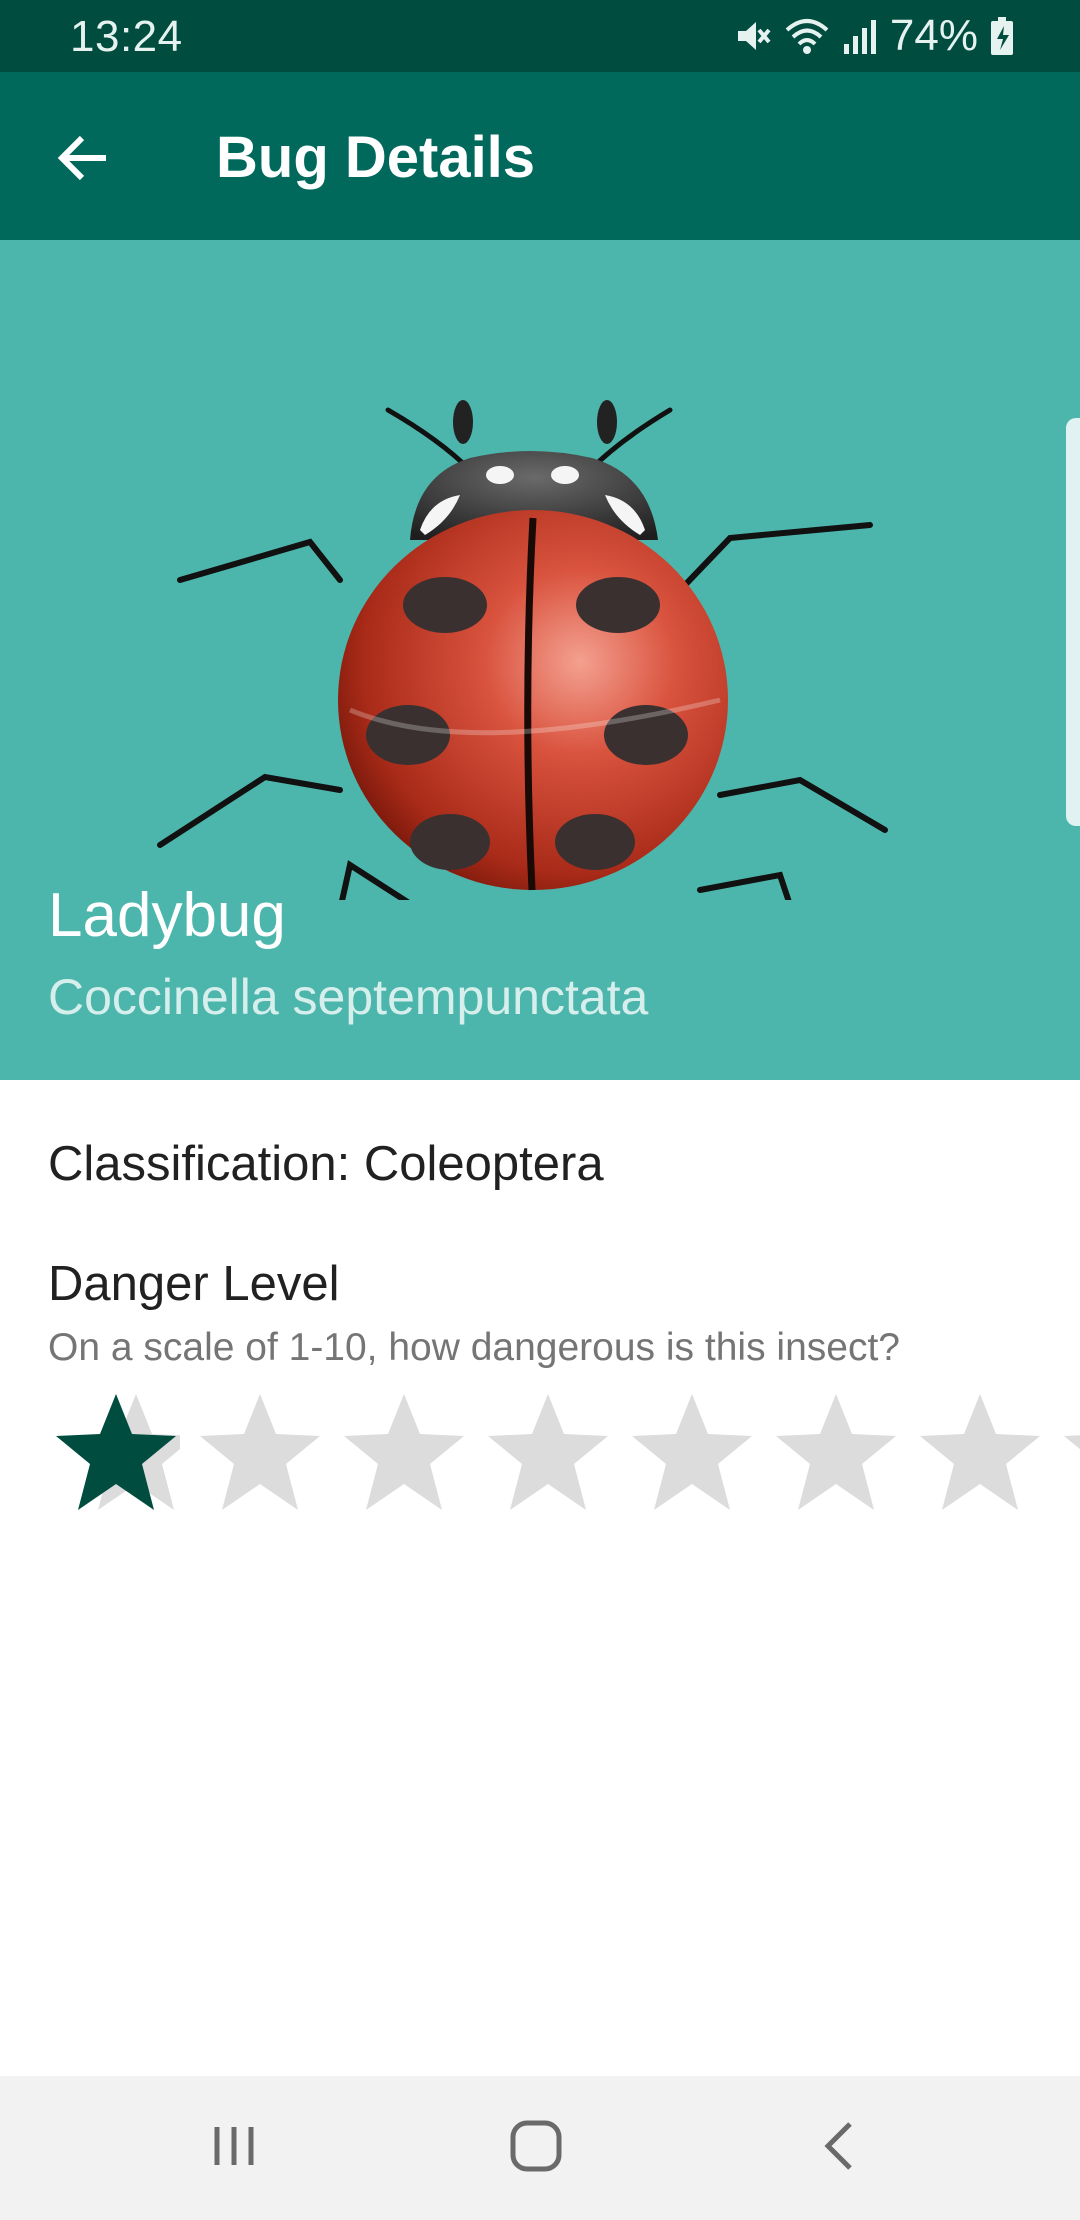  I want to click on home-icon, so click(536, 2148).